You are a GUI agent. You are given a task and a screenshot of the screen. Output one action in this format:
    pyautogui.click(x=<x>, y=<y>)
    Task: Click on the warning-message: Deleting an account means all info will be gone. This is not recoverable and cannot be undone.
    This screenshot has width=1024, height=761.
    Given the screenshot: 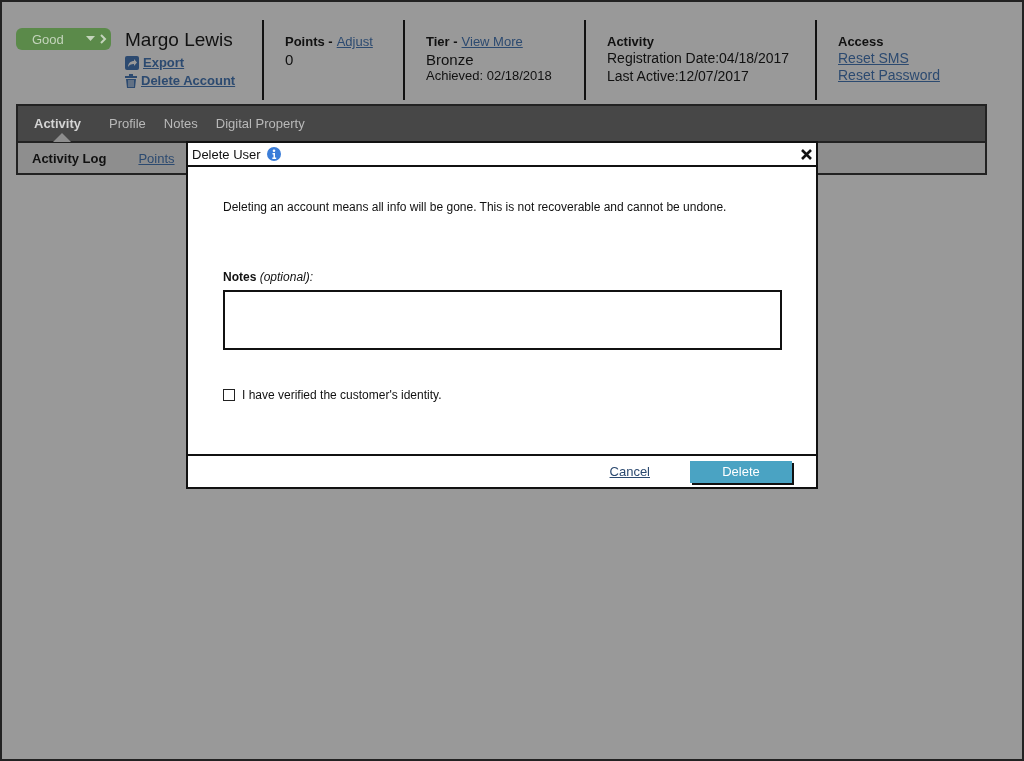 What is the action you would take?
    pyautogui.click(x=475, y=207)
    